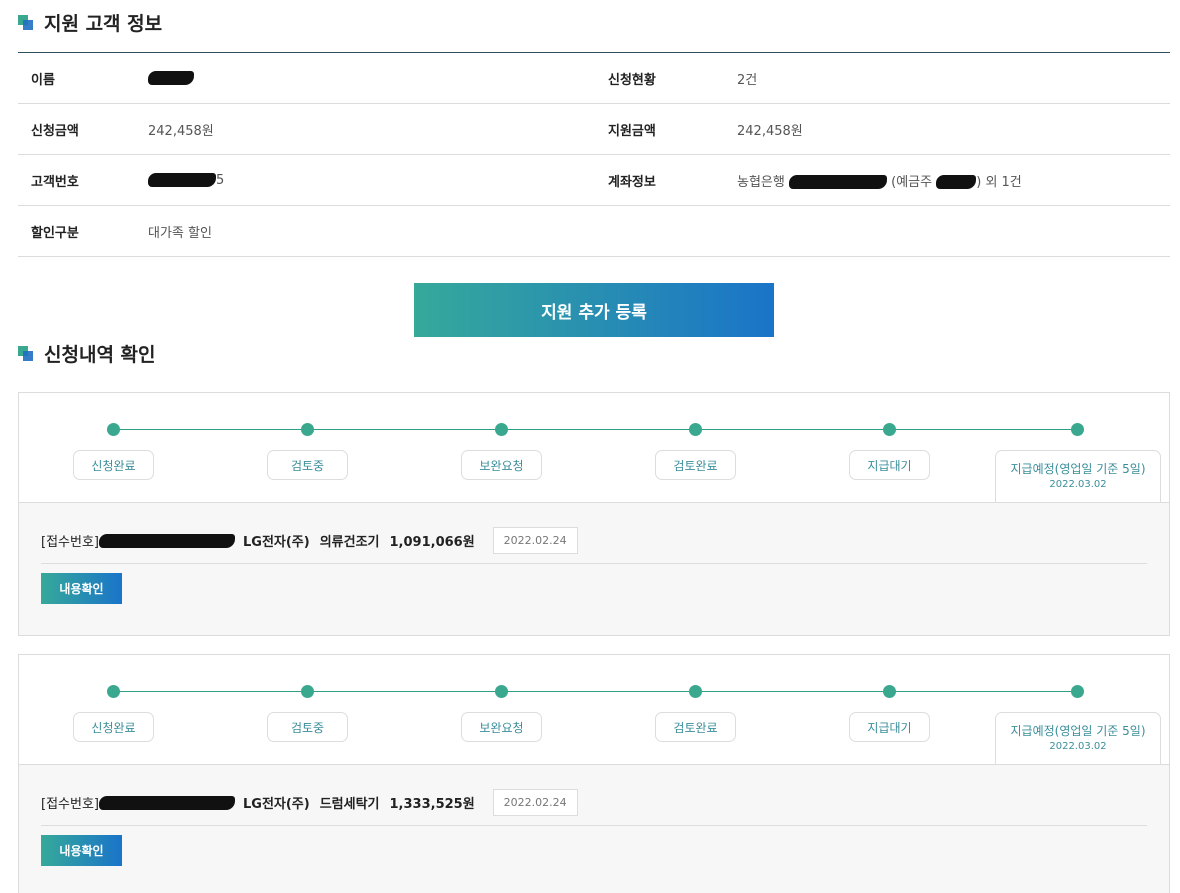 This screenshot has height=893, width=1180. Describe the element at coordinates (747, 80) in the screenshot. I see `status-value: 2건` at that location.